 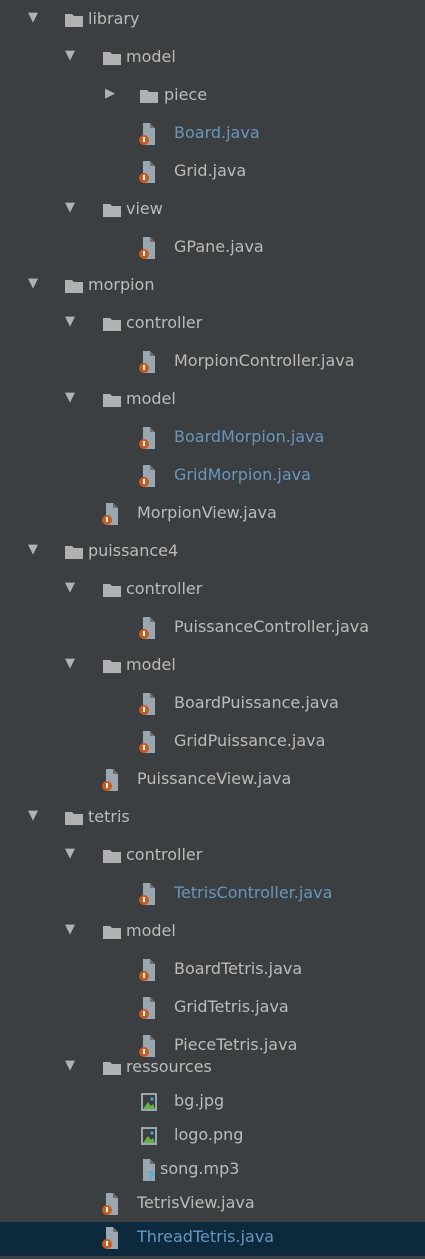 I want to click on tree-row-puissance4: ▼ puissance4, so click(x=212, y=553).